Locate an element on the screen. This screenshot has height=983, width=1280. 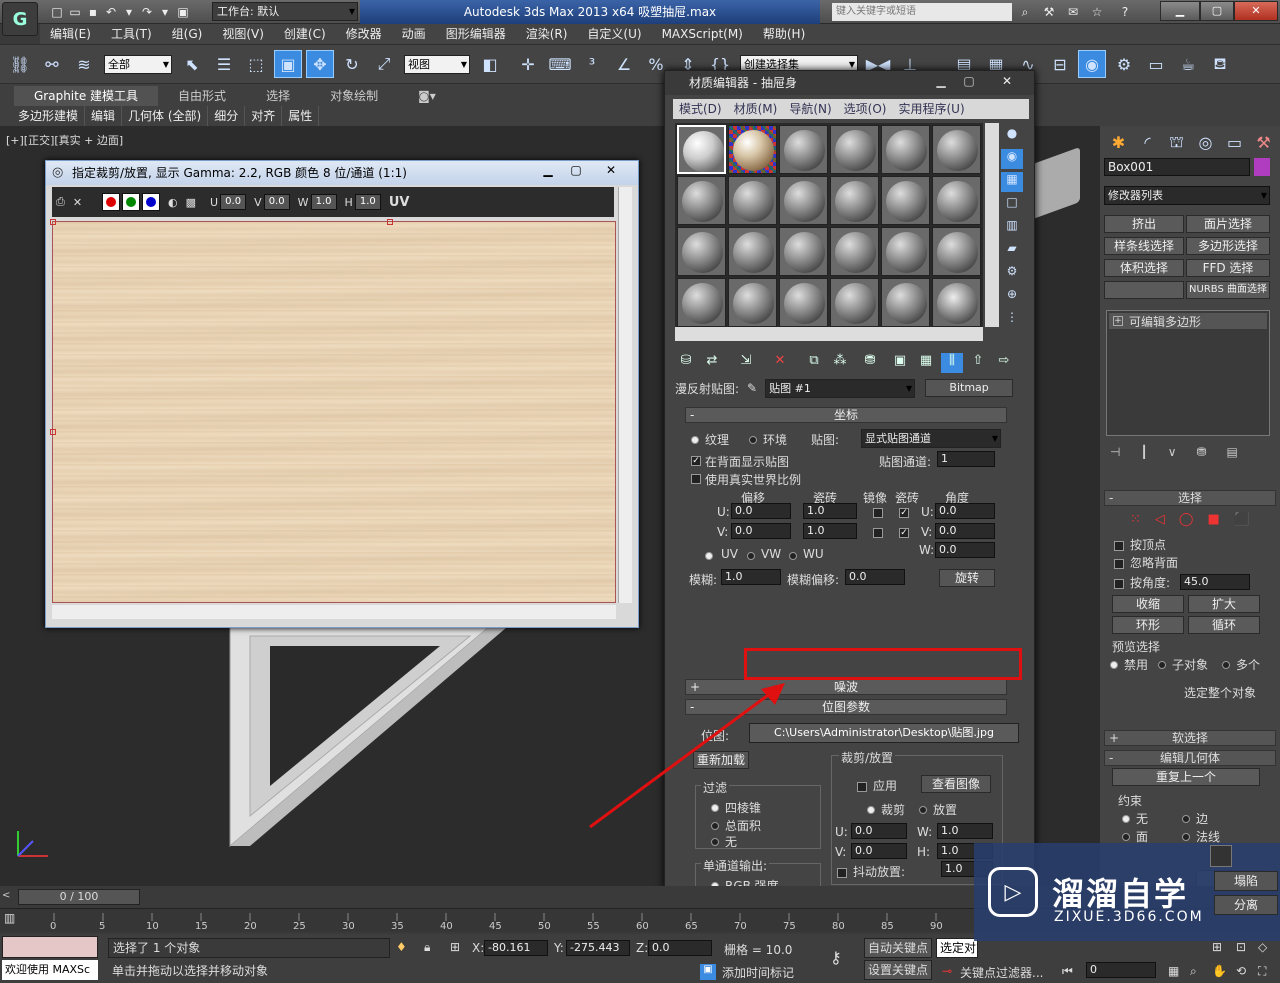
crop-window-minimize: ▁ is located at coordinates (548, 172).